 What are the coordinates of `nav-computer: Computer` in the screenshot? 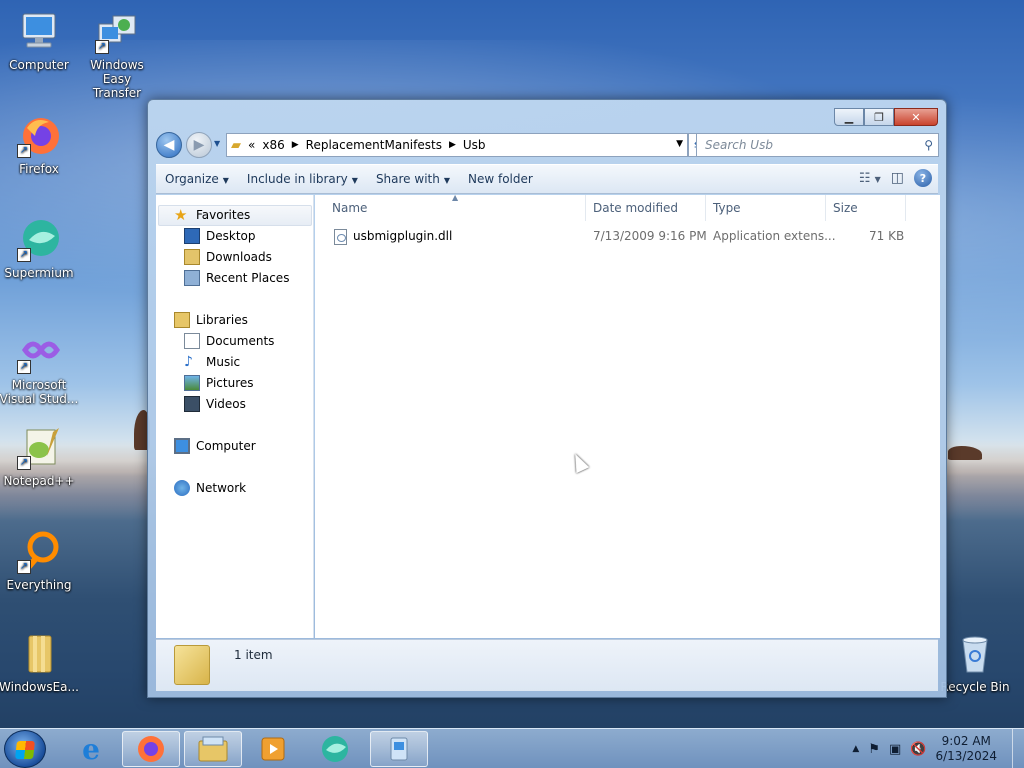 It's located at (215, 446).